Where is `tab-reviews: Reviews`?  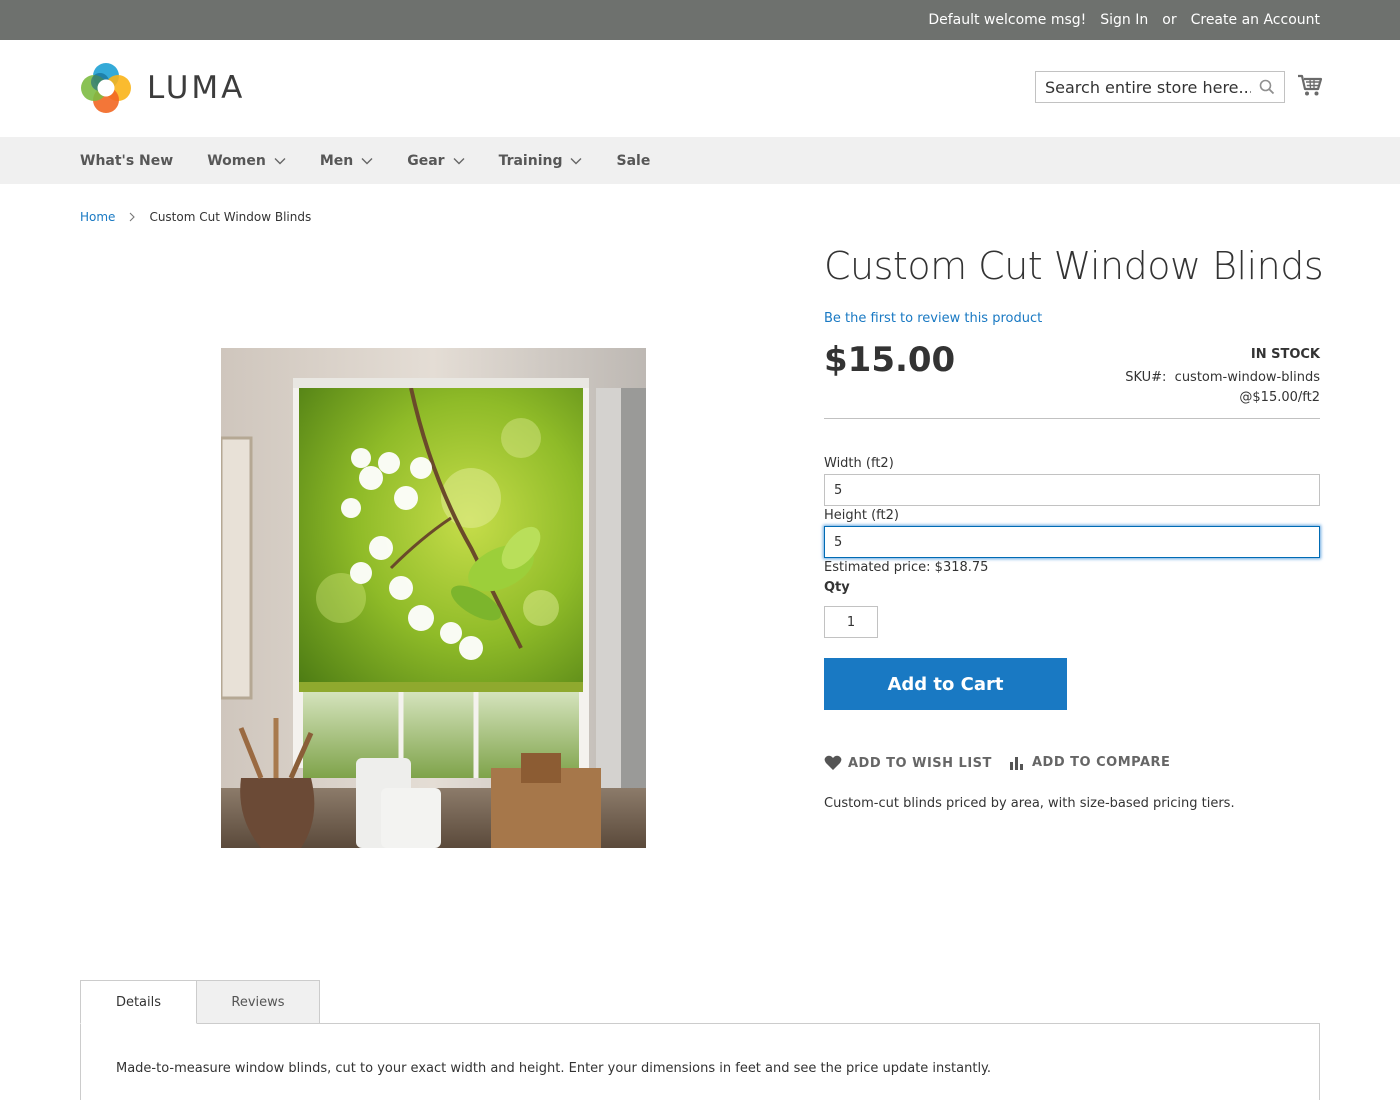
tab-reviews: Reviews is located at coordinates (258, 1002).